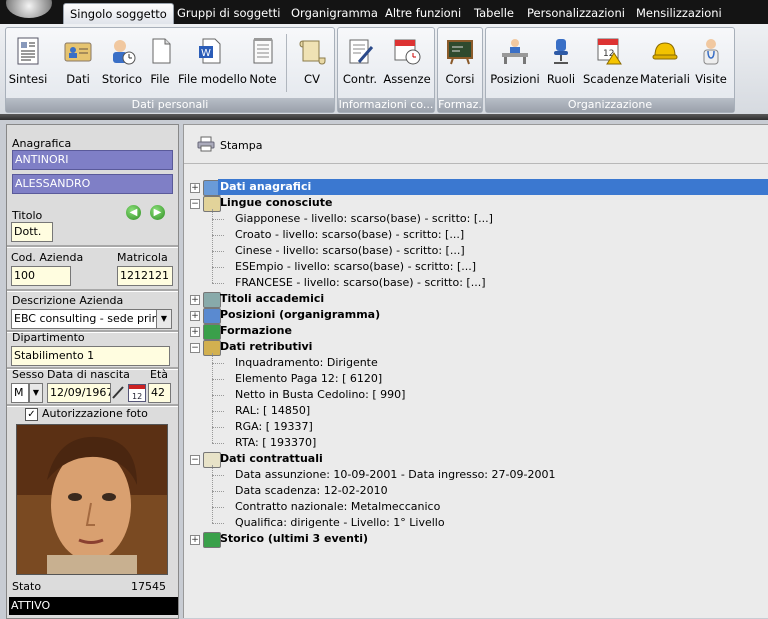  What do you see at coordinates (160, 61) in the screenshot?
I see `file-button: File` at bounding box center [160, 61].